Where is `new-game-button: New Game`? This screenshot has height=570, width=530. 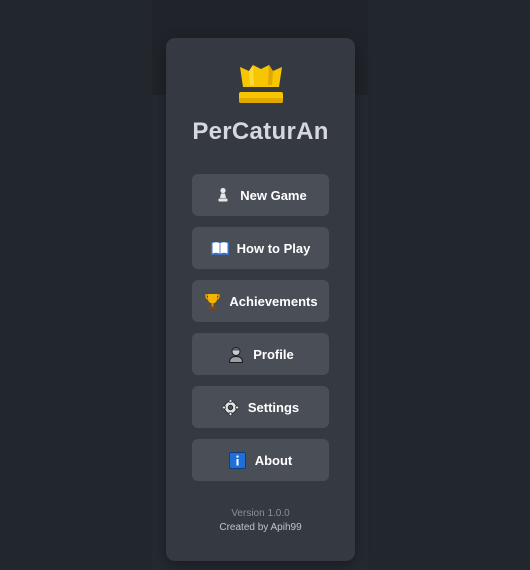 new-game-button: New Game is located at coordinates (260, 195).